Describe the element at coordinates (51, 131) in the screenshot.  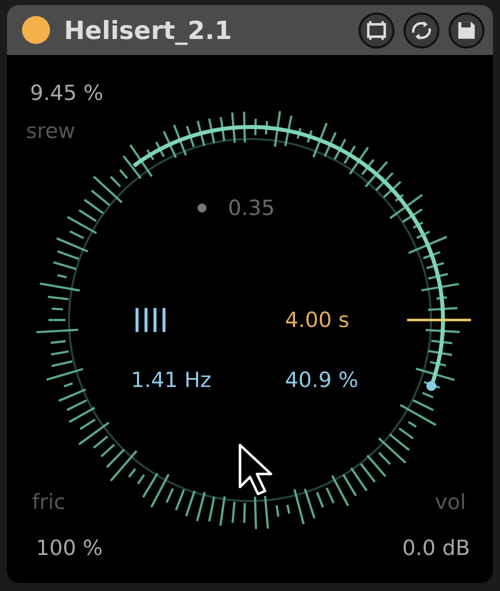
I see `param-label: srew` at that location.